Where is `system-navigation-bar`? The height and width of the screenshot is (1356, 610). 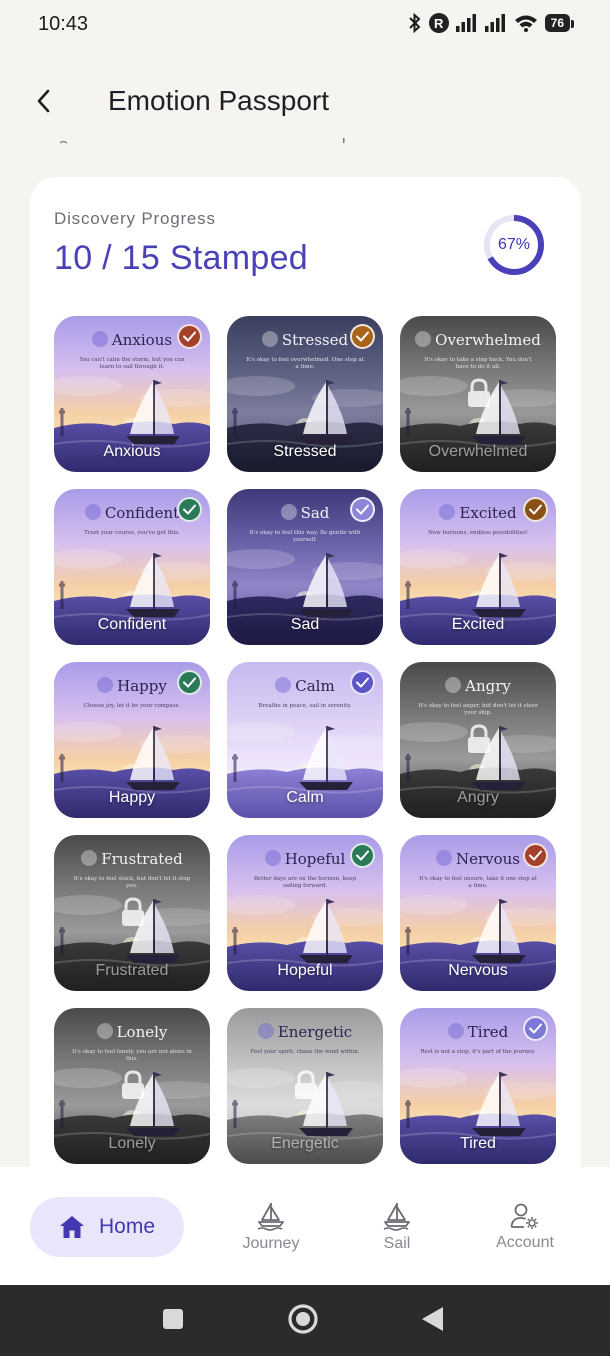 system-navigation-bar is located at coordinates (305, 1320).